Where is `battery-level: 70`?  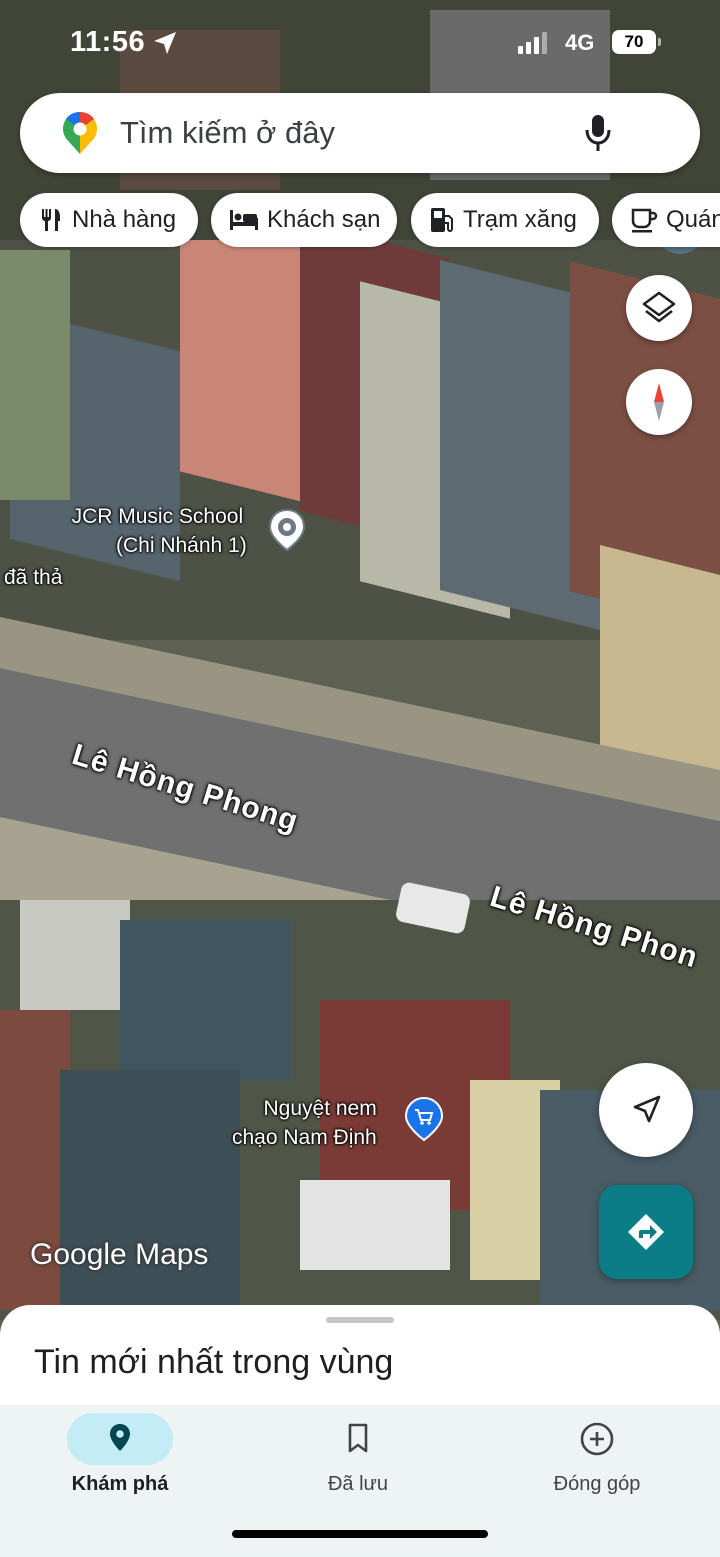 battery-level: 70 is located at coordinates (634, 42).